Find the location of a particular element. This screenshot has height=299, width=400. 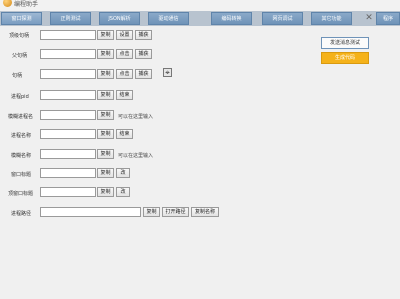

top-window-title-label: 顶窗口标题 is located at coordinates (21, 194).